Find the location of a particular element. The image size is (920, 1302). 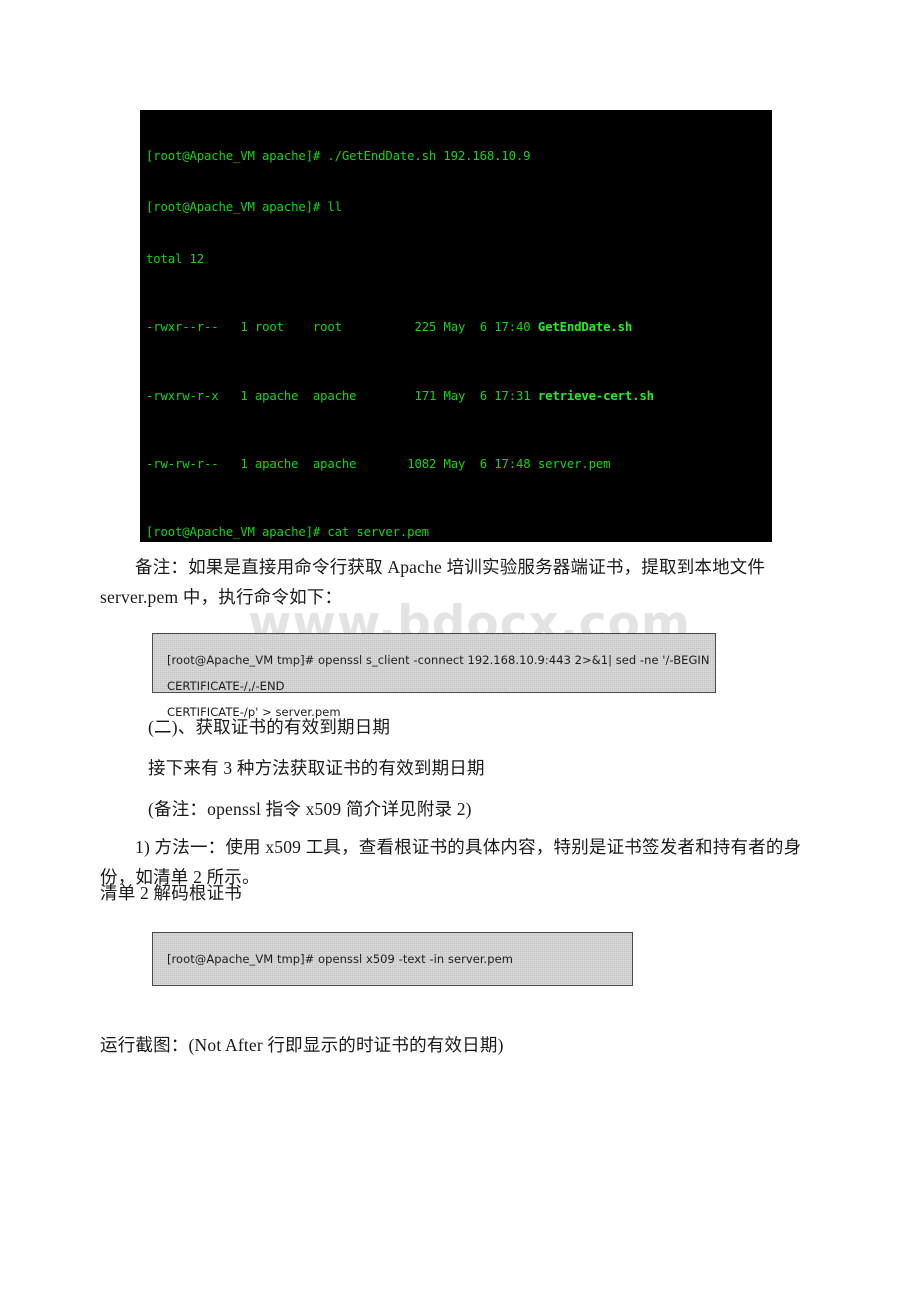

file-name: server.pem is located at coordinates (574, 463).